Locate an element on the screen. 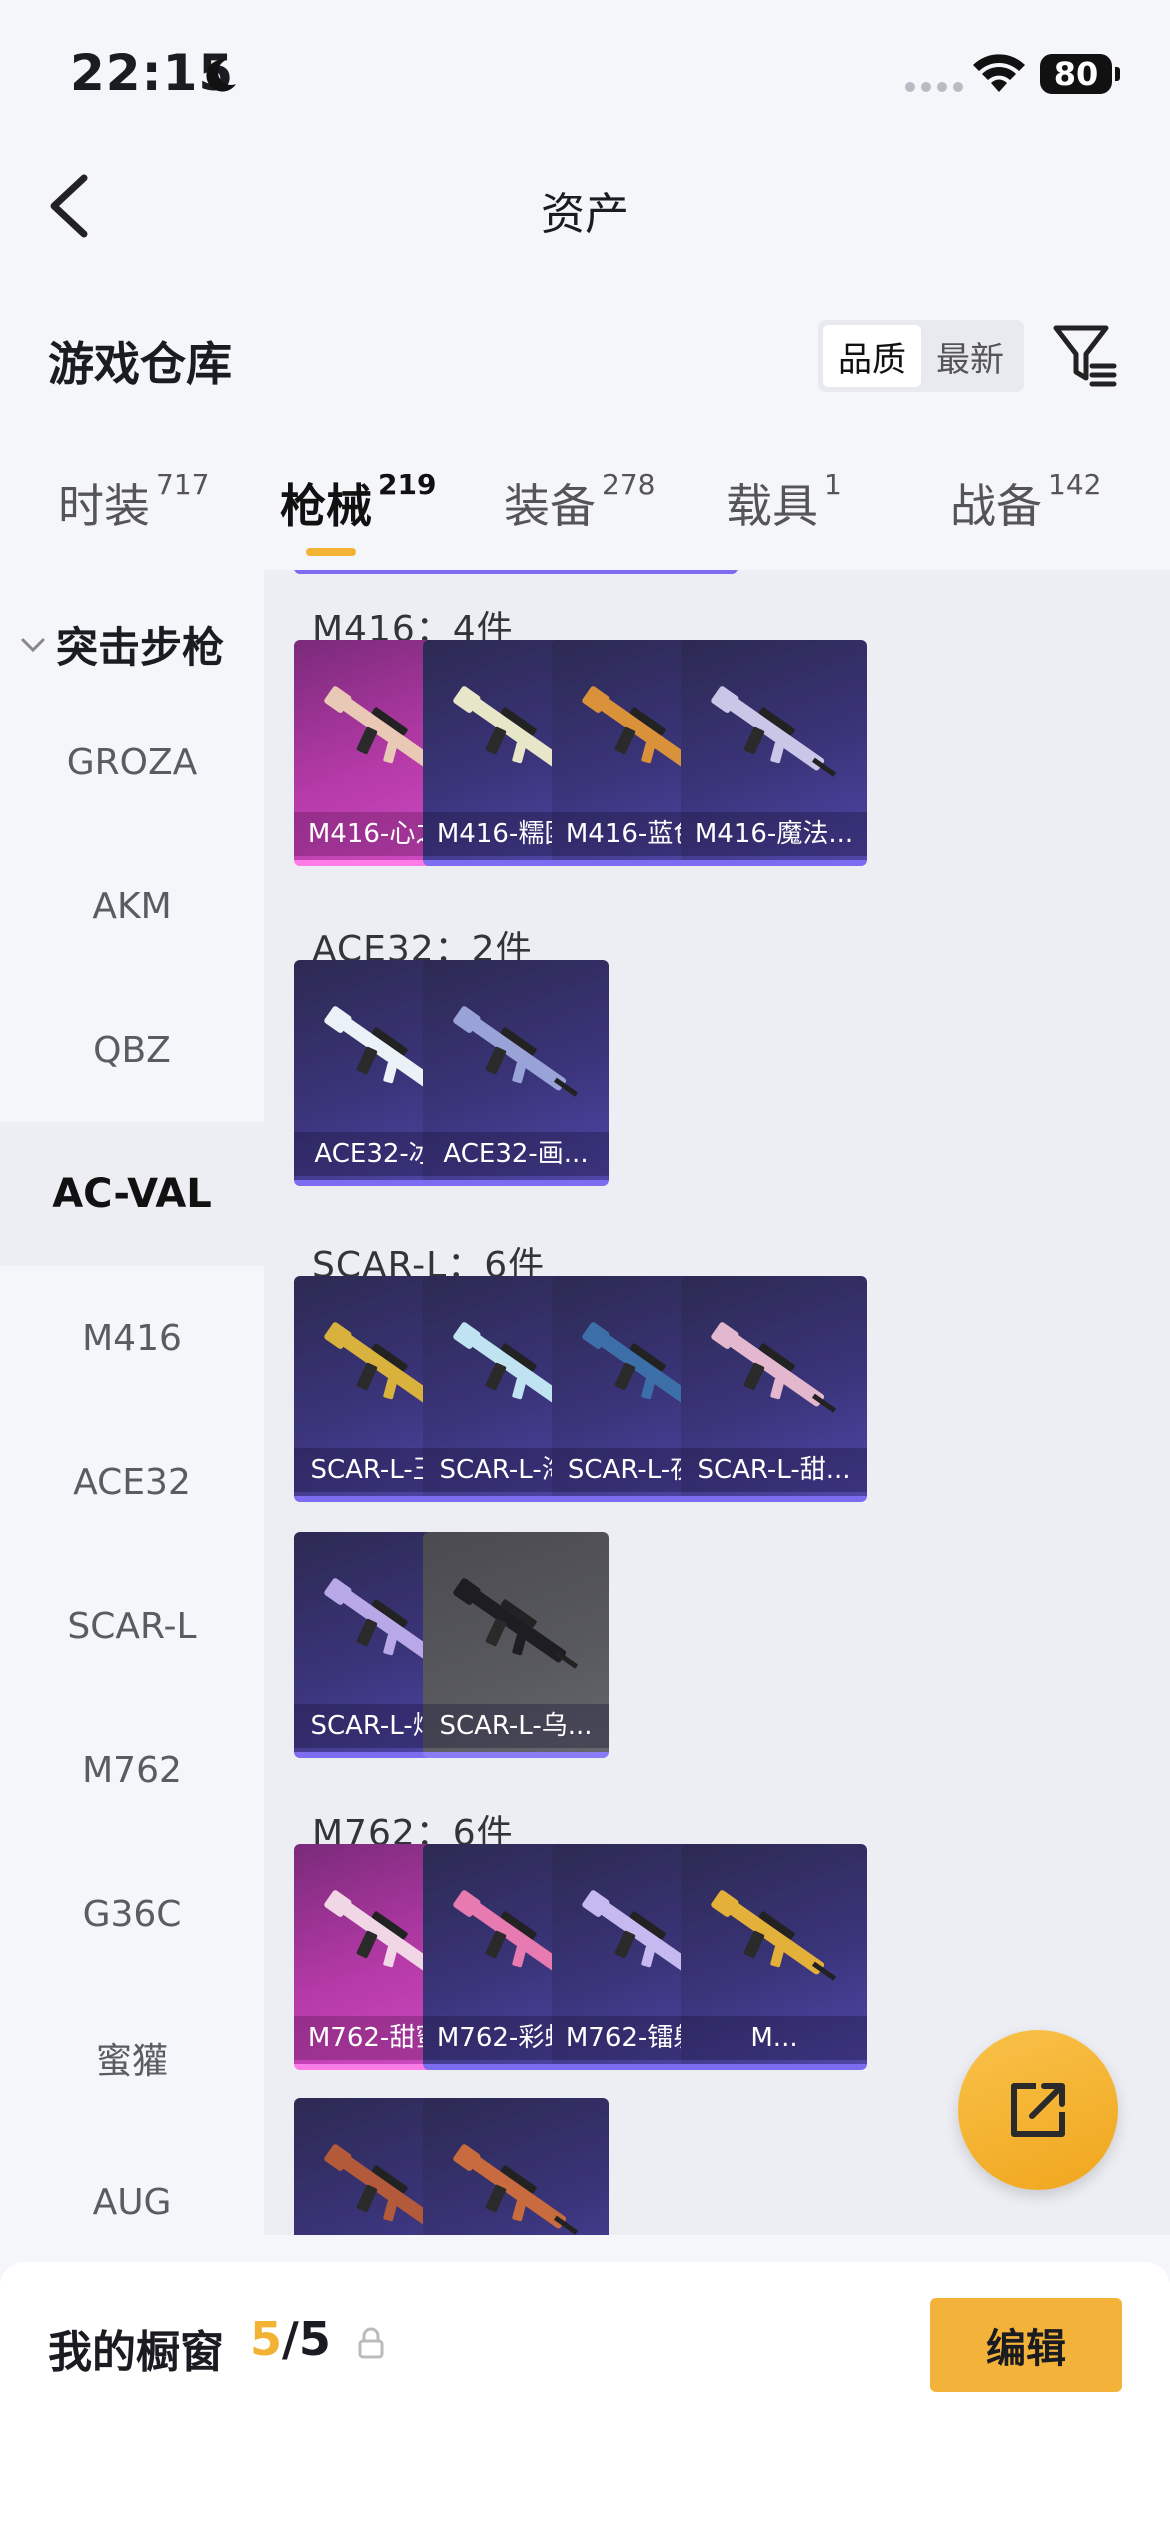  tab-supplies: 战备 142 is located at coordinates (1025, 502).